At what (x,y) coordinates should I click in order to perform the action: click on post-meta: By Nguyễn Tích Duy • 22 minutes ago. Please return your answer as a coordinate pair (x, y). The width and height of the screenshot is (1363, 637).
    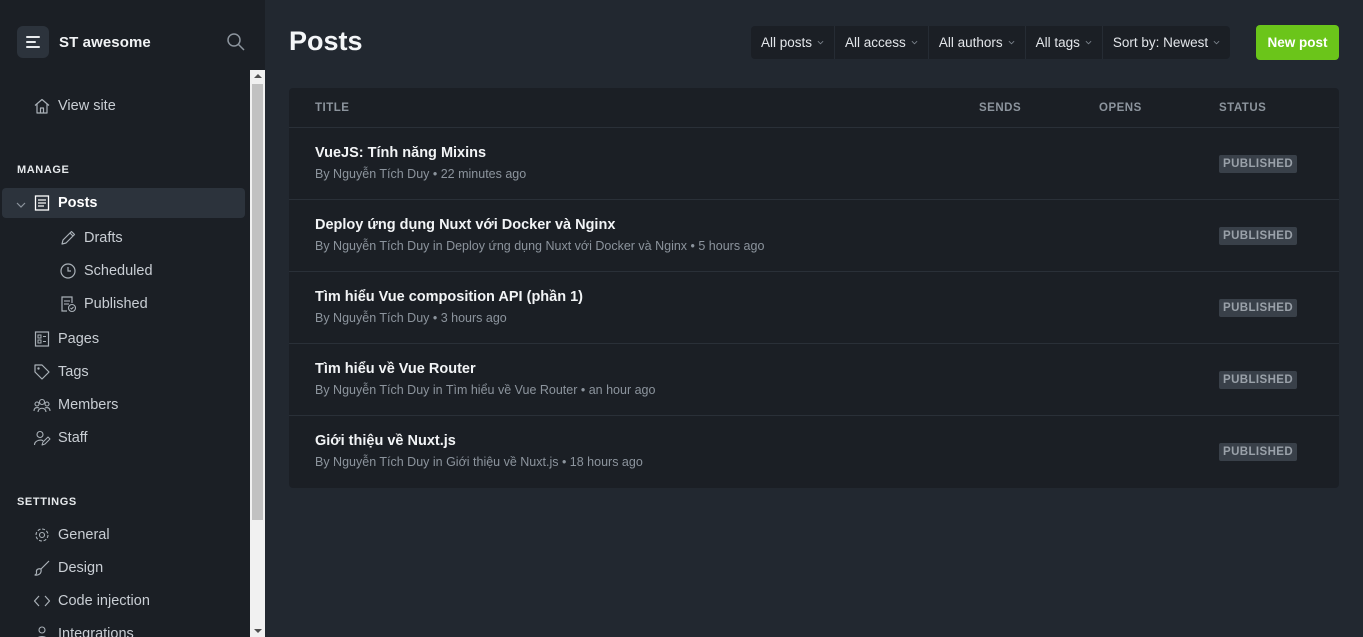
    Looking at the image, I should click on (421, 174).